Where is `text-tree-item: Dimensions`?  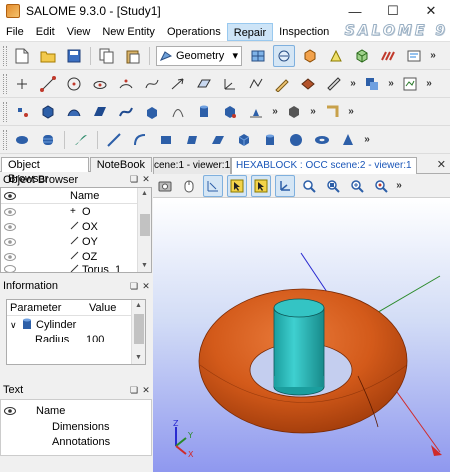 text-tree-item: Dimensions is located at coordinates (76, 426).